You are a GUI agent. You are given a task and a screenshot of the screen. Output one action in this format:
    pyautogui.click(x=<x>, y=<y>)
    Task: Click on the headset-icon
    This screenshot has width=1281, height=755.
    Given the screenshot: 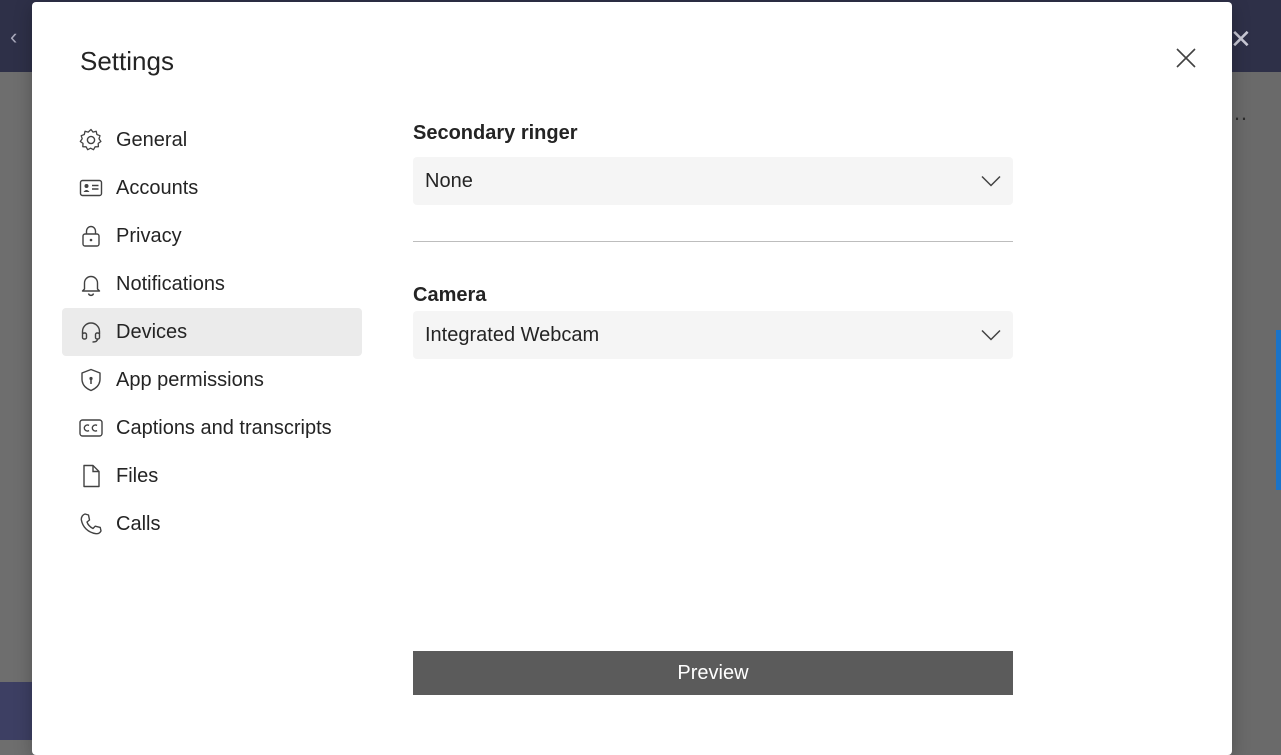 What is the action you would take?
    pyautogui.click(x=91, y=332)
    